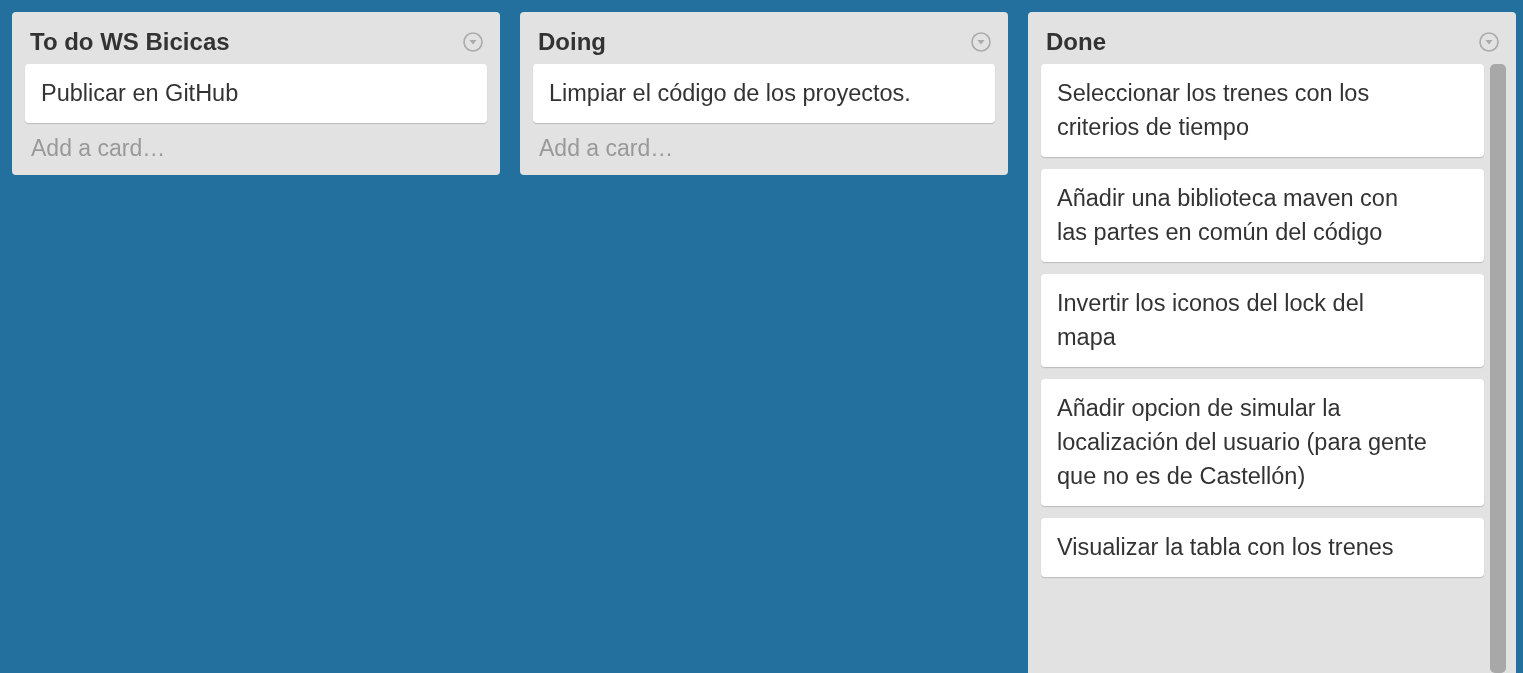  Describe the element at coordinates (1262, 320) in the screenshot. I see `card: Invertir los iconos del lock del mapa` at that location.